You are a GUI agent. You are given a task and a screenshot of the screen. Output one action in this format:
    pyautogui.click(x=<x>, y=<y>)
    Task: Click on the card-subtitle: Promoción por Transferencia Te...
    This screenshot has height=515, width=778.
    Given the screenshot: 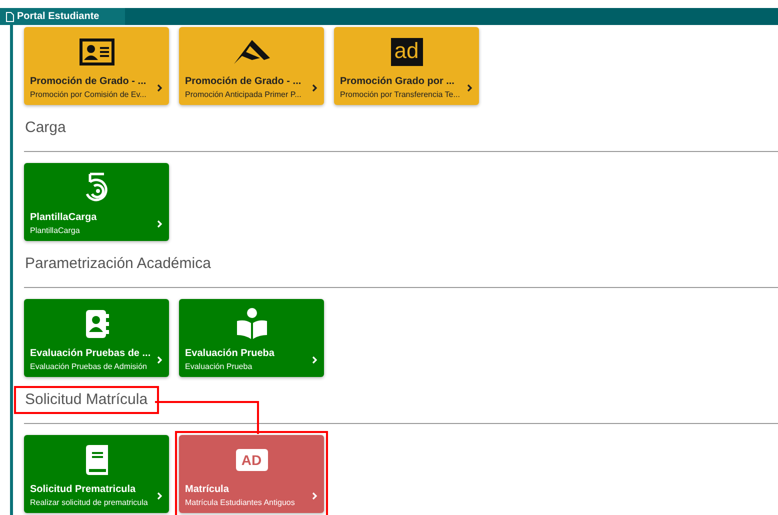 What is the action you would take?
    pyautogui.click(x=400, y=94)
    